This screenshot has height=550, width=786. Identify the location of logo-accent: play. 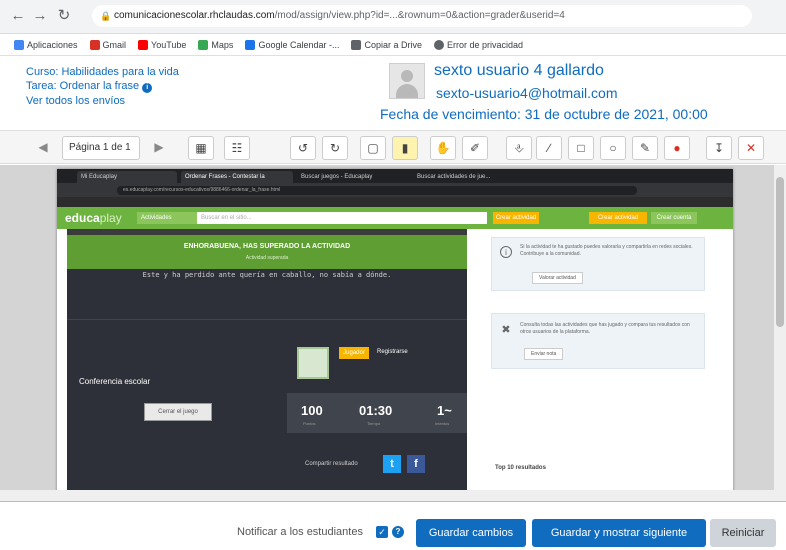
(110, 218).